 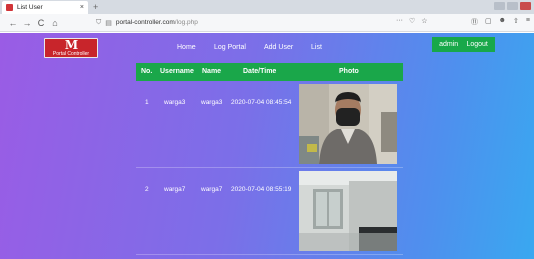 What do you see at coordinates (177, 71) in the screenshot?
I see `header-username: Username` at bounding box center [177, 71].